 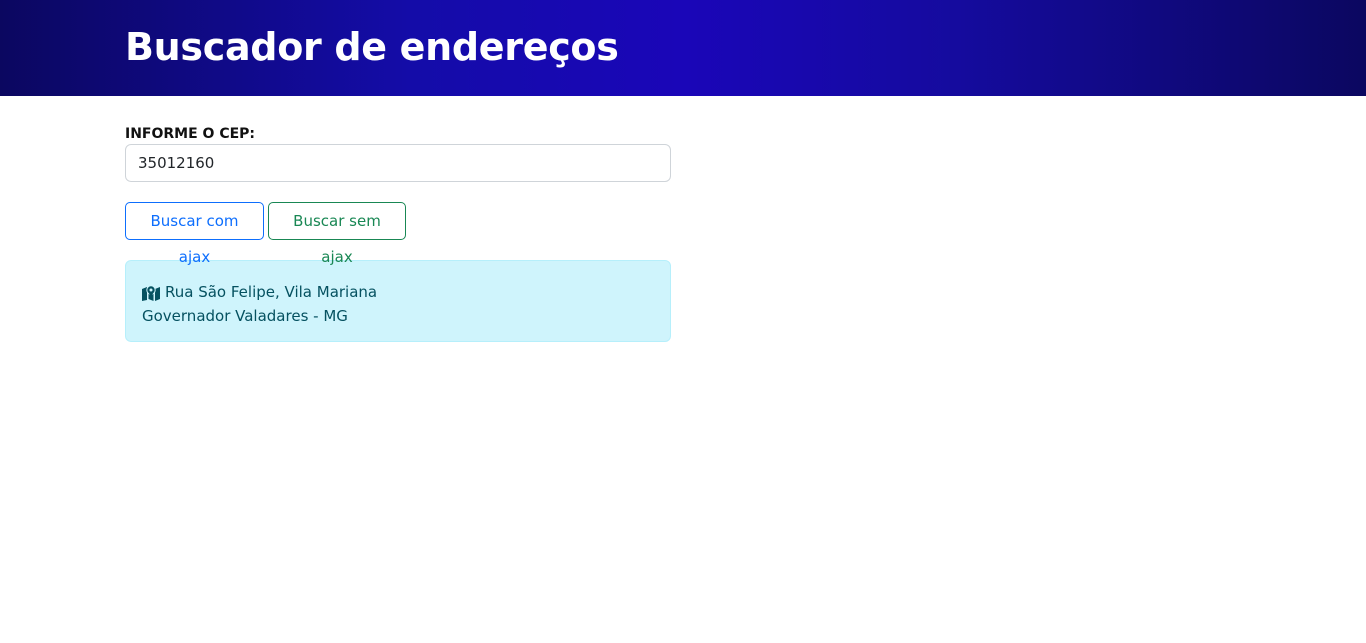 I want to click on page-title: Buscador de endereços, so click(x=372, y=47).